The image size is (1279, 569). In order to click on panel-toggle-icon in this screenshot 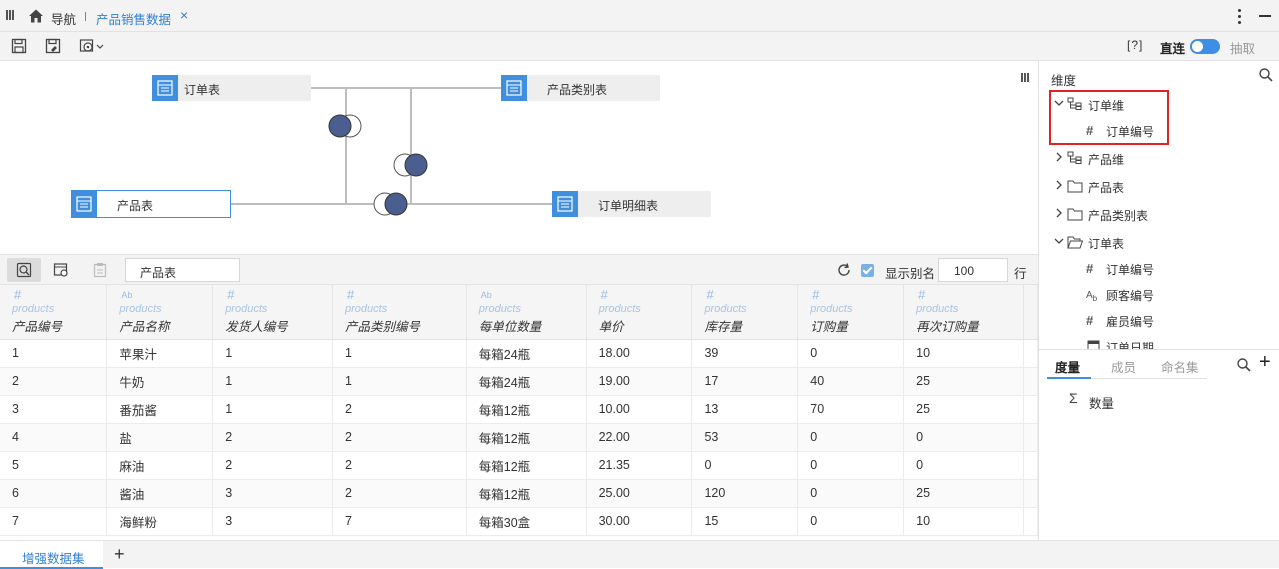, I will do `click(10, 15)`.